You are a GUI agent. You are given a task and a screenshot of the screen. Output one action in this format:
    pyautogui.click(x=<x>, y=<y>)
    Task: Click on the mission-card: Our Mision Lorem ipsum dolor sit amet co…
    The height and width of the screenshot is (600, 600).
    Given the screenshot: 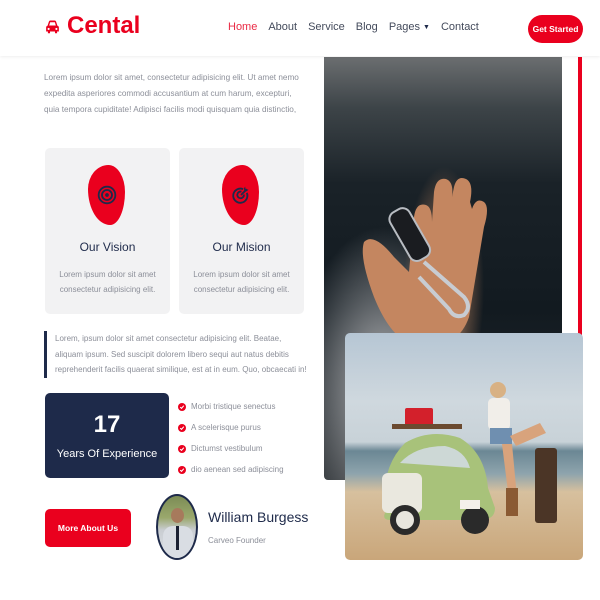 What is the action you would take?
    pyautogui.click(x=241, y=231)
    